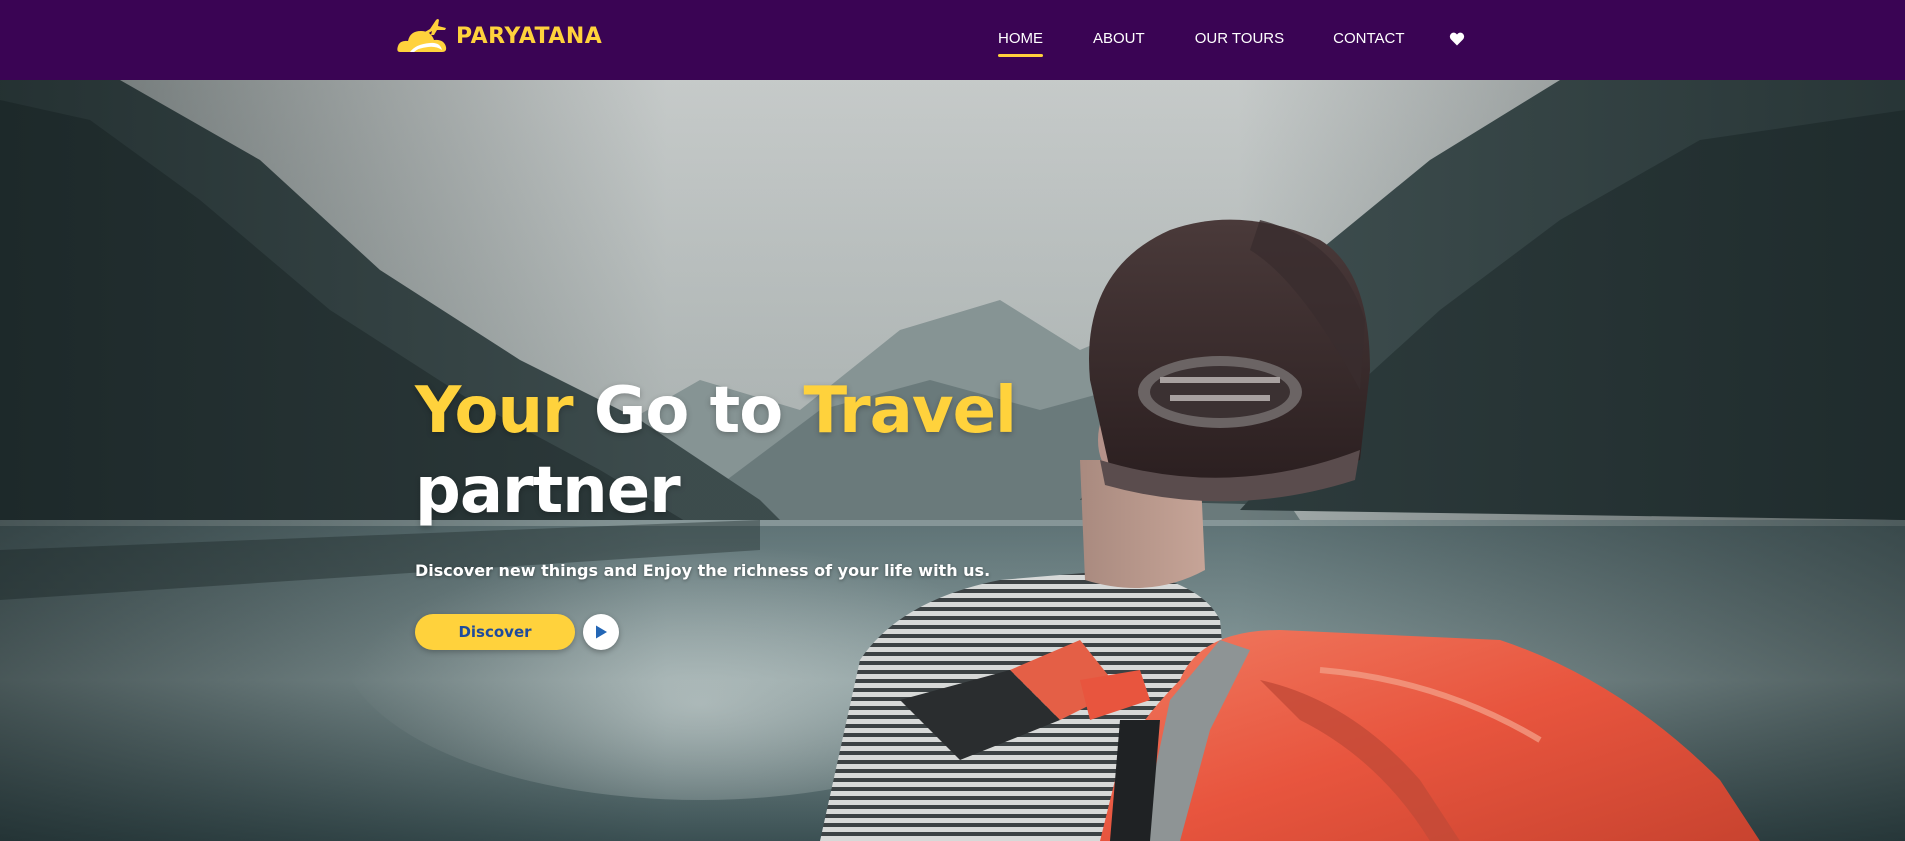 The height and width of the screenshot is (841, 1905). What do you see at coordinates (1457, 39) in the screenshot?
I see `heart-icon` at bounding box center [1457, 39].